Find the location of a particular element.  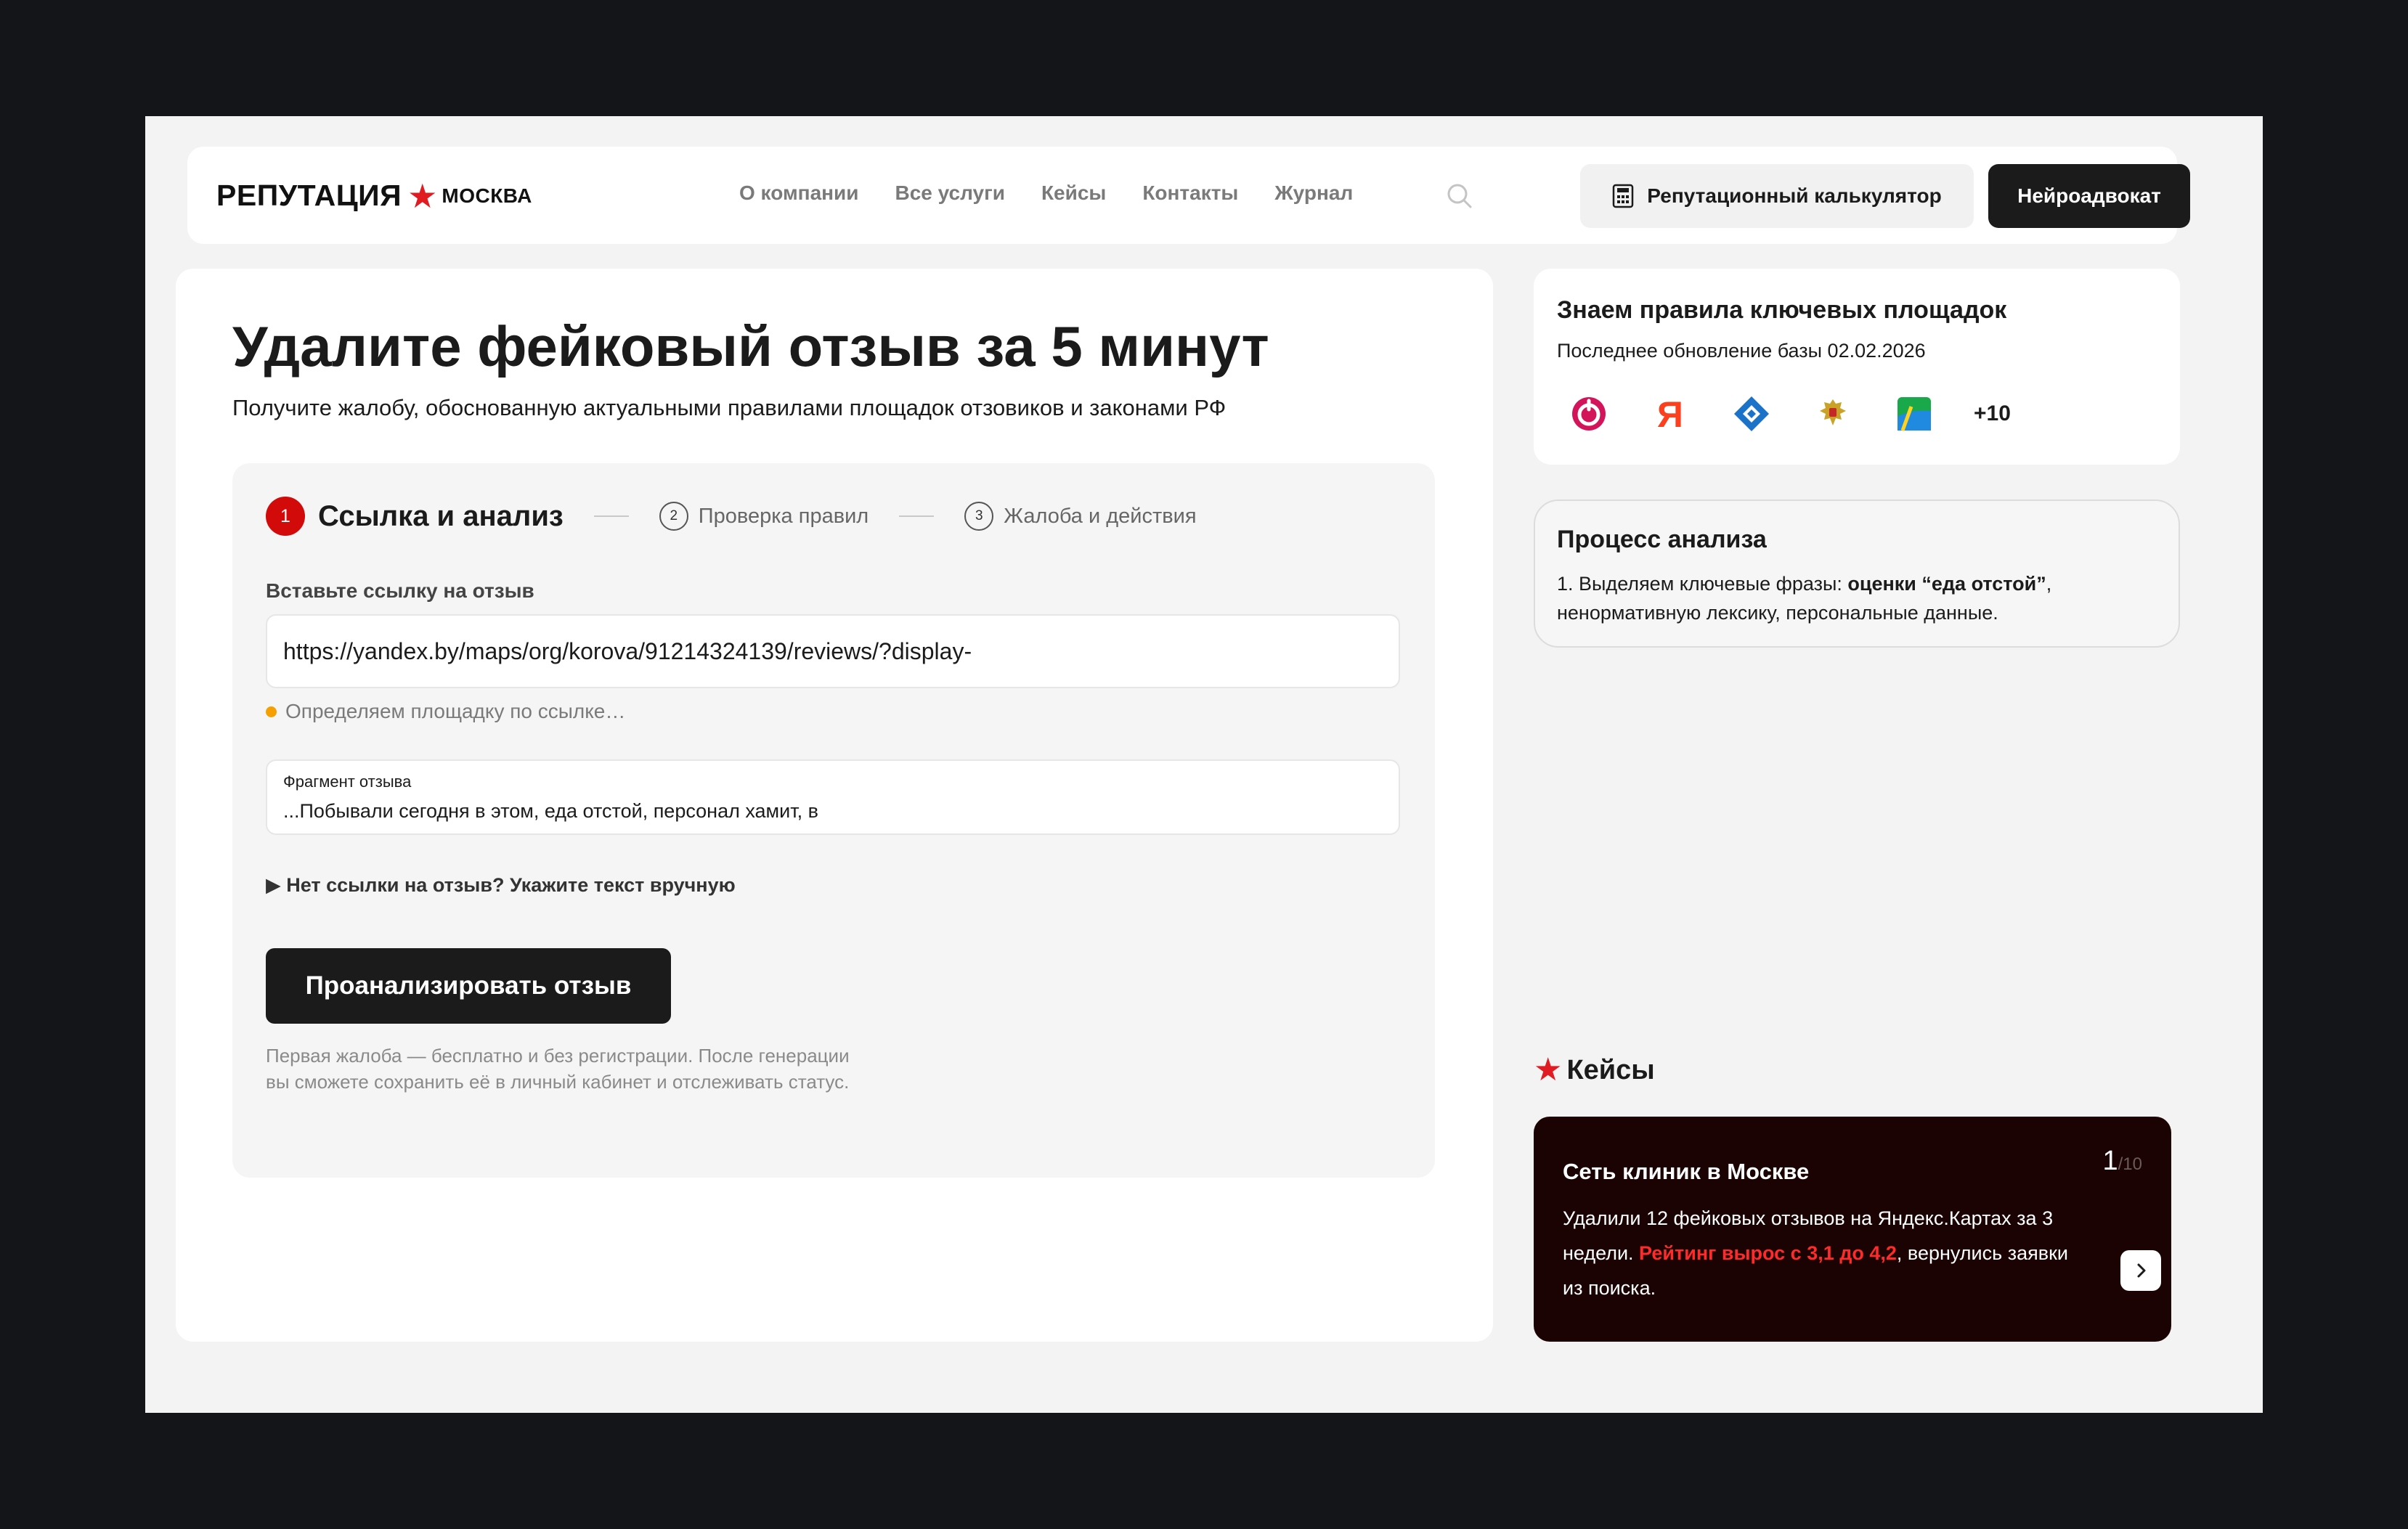

nav-item-journal: Журнал is located at coordinates (1313, 193).